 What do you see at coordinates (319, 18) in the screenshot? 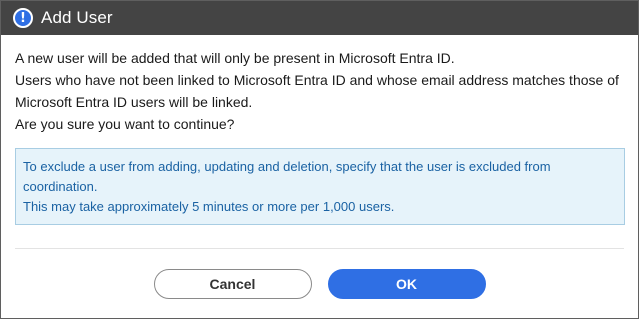
I see `dialog-titlebar: ! Add User` at bounding box center [319, 18].